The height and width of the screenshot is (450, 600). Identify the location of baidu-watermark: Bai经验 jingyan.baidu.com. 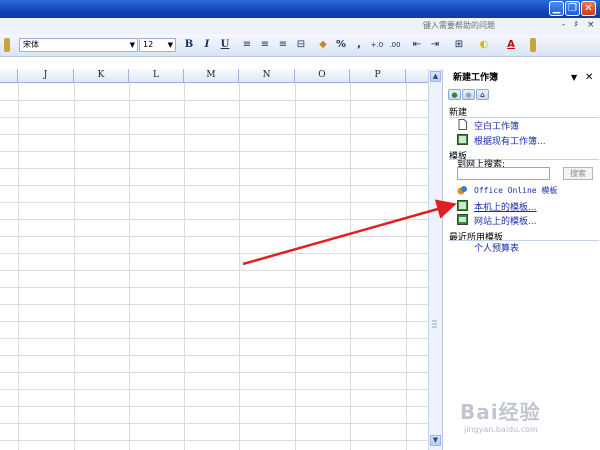
(525, 418).